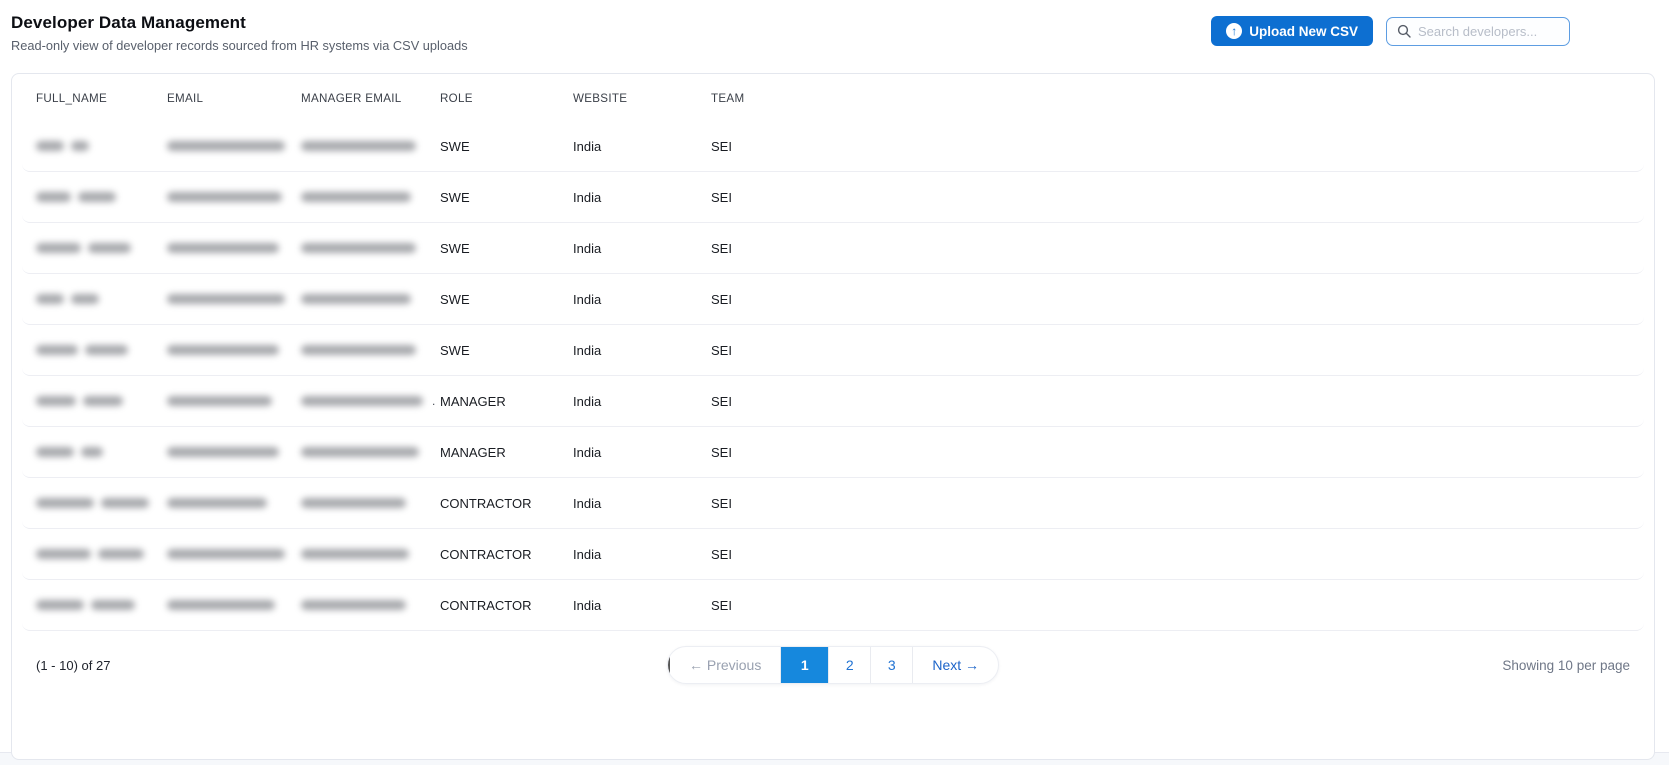  I want to click on column-header-role: ROLE, so click(456, 98).